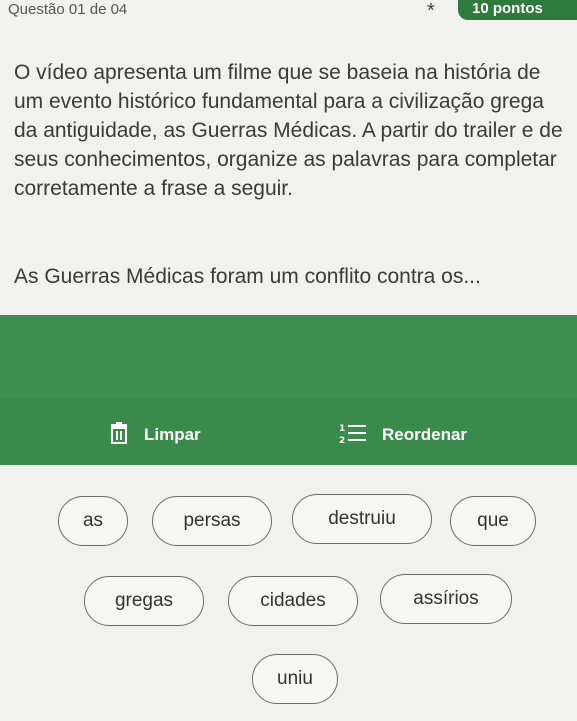 This screenshot has height=721, width=577. Describe the element at coordinates (517, 10) in the screenshot. I see `points-badge: 10 pontos` at that location.